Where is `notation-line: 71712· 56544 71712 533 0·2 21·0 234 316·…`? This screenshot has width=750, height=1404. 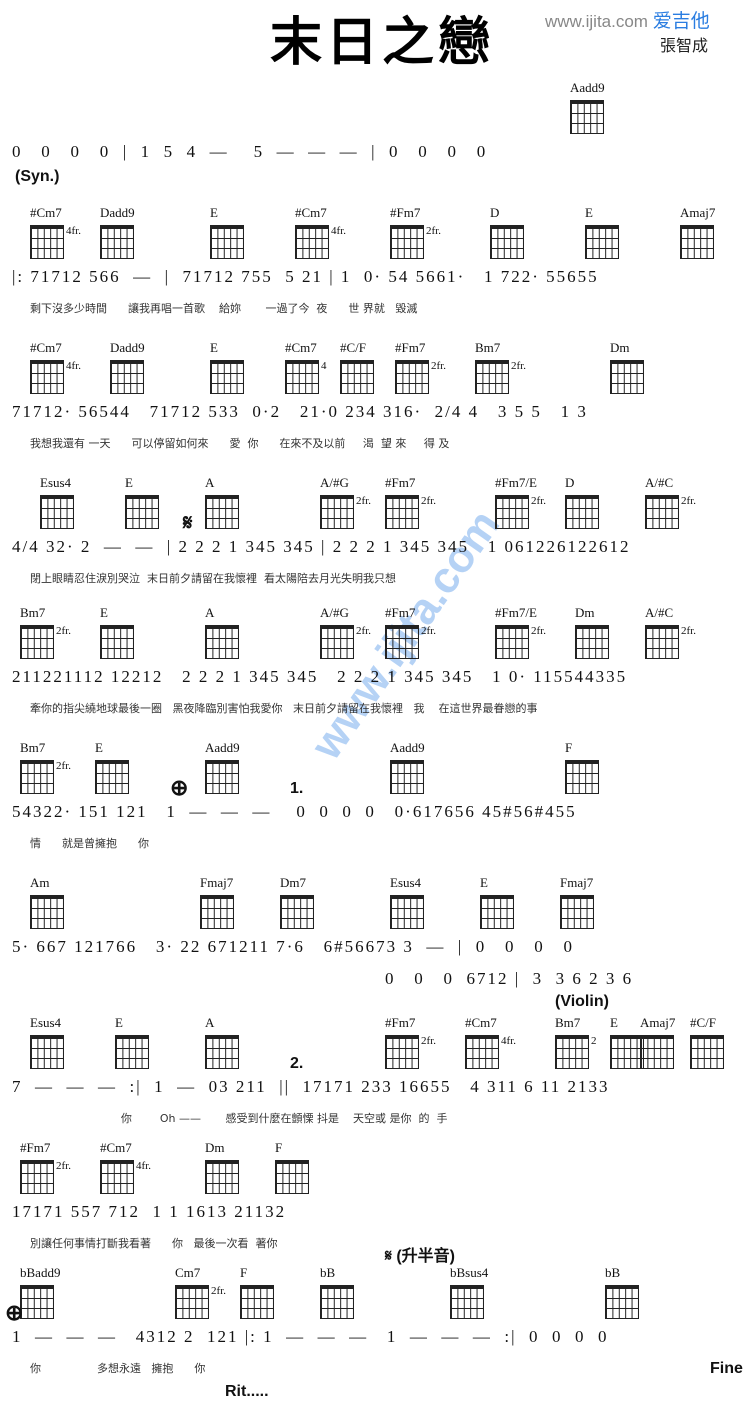 notation-line: 71712· 56544 71712 533 0·2 21·0 234 316·… is located at coordinates (300, 411).